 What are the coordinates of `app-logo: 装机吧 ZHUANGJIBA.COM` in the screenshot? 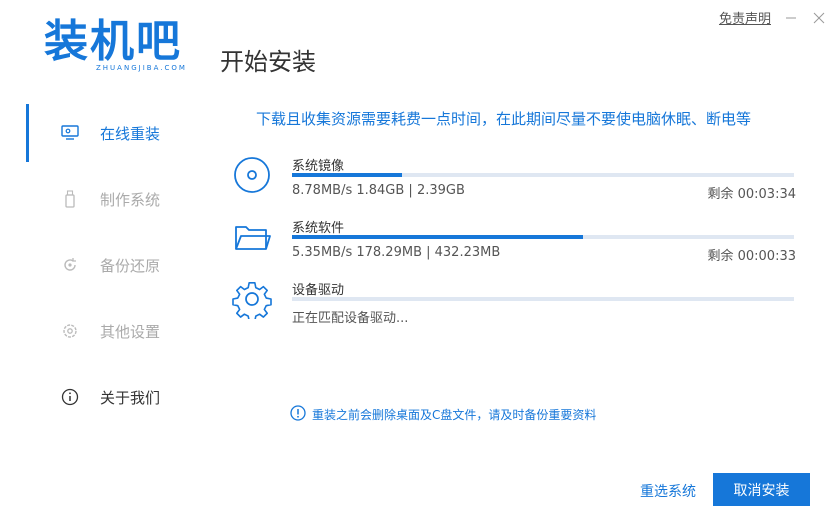 It's located at (119, 49).